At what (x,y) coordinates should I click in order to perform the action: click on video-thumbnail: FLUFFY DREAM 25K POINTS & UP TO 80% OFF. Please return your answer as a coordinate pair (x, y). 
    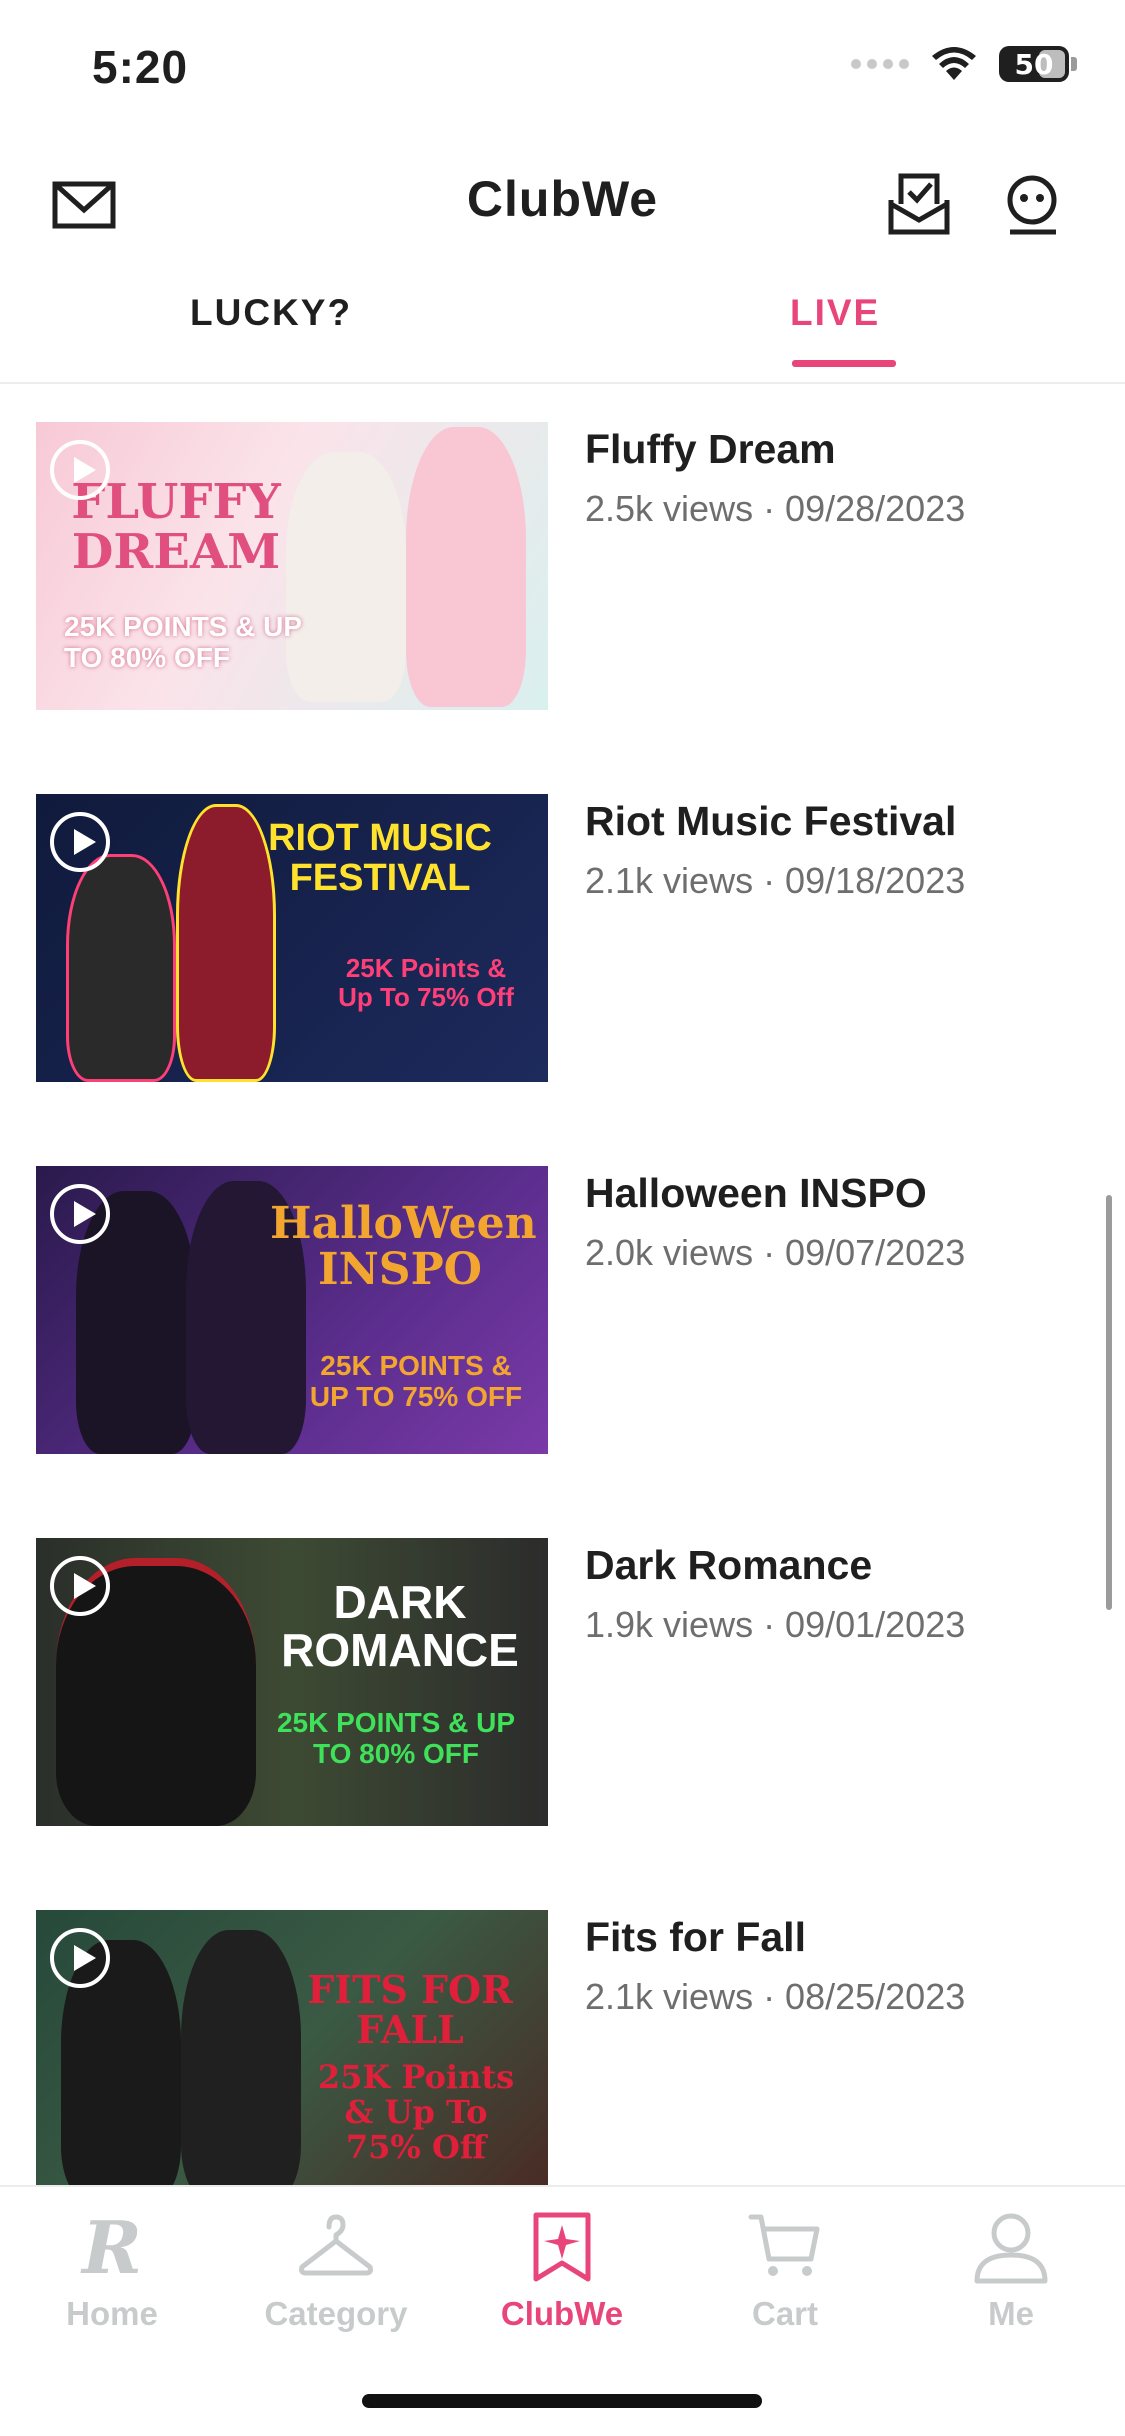
    Looking at the image, I should click on (292, 566).